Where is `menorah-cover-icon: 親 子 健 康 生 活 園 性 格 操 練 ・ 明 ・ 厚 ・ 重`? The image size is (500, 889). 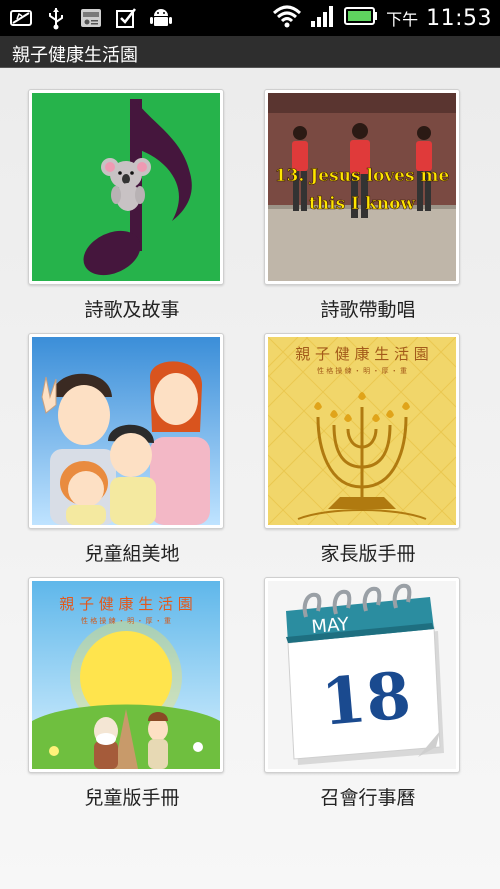 menorah-cover-icon: 親 子 健 康 生 活 園 性 格 操 練 ・ 明 ・ 厚 ・ 重 is located at coordinates (362, 431).